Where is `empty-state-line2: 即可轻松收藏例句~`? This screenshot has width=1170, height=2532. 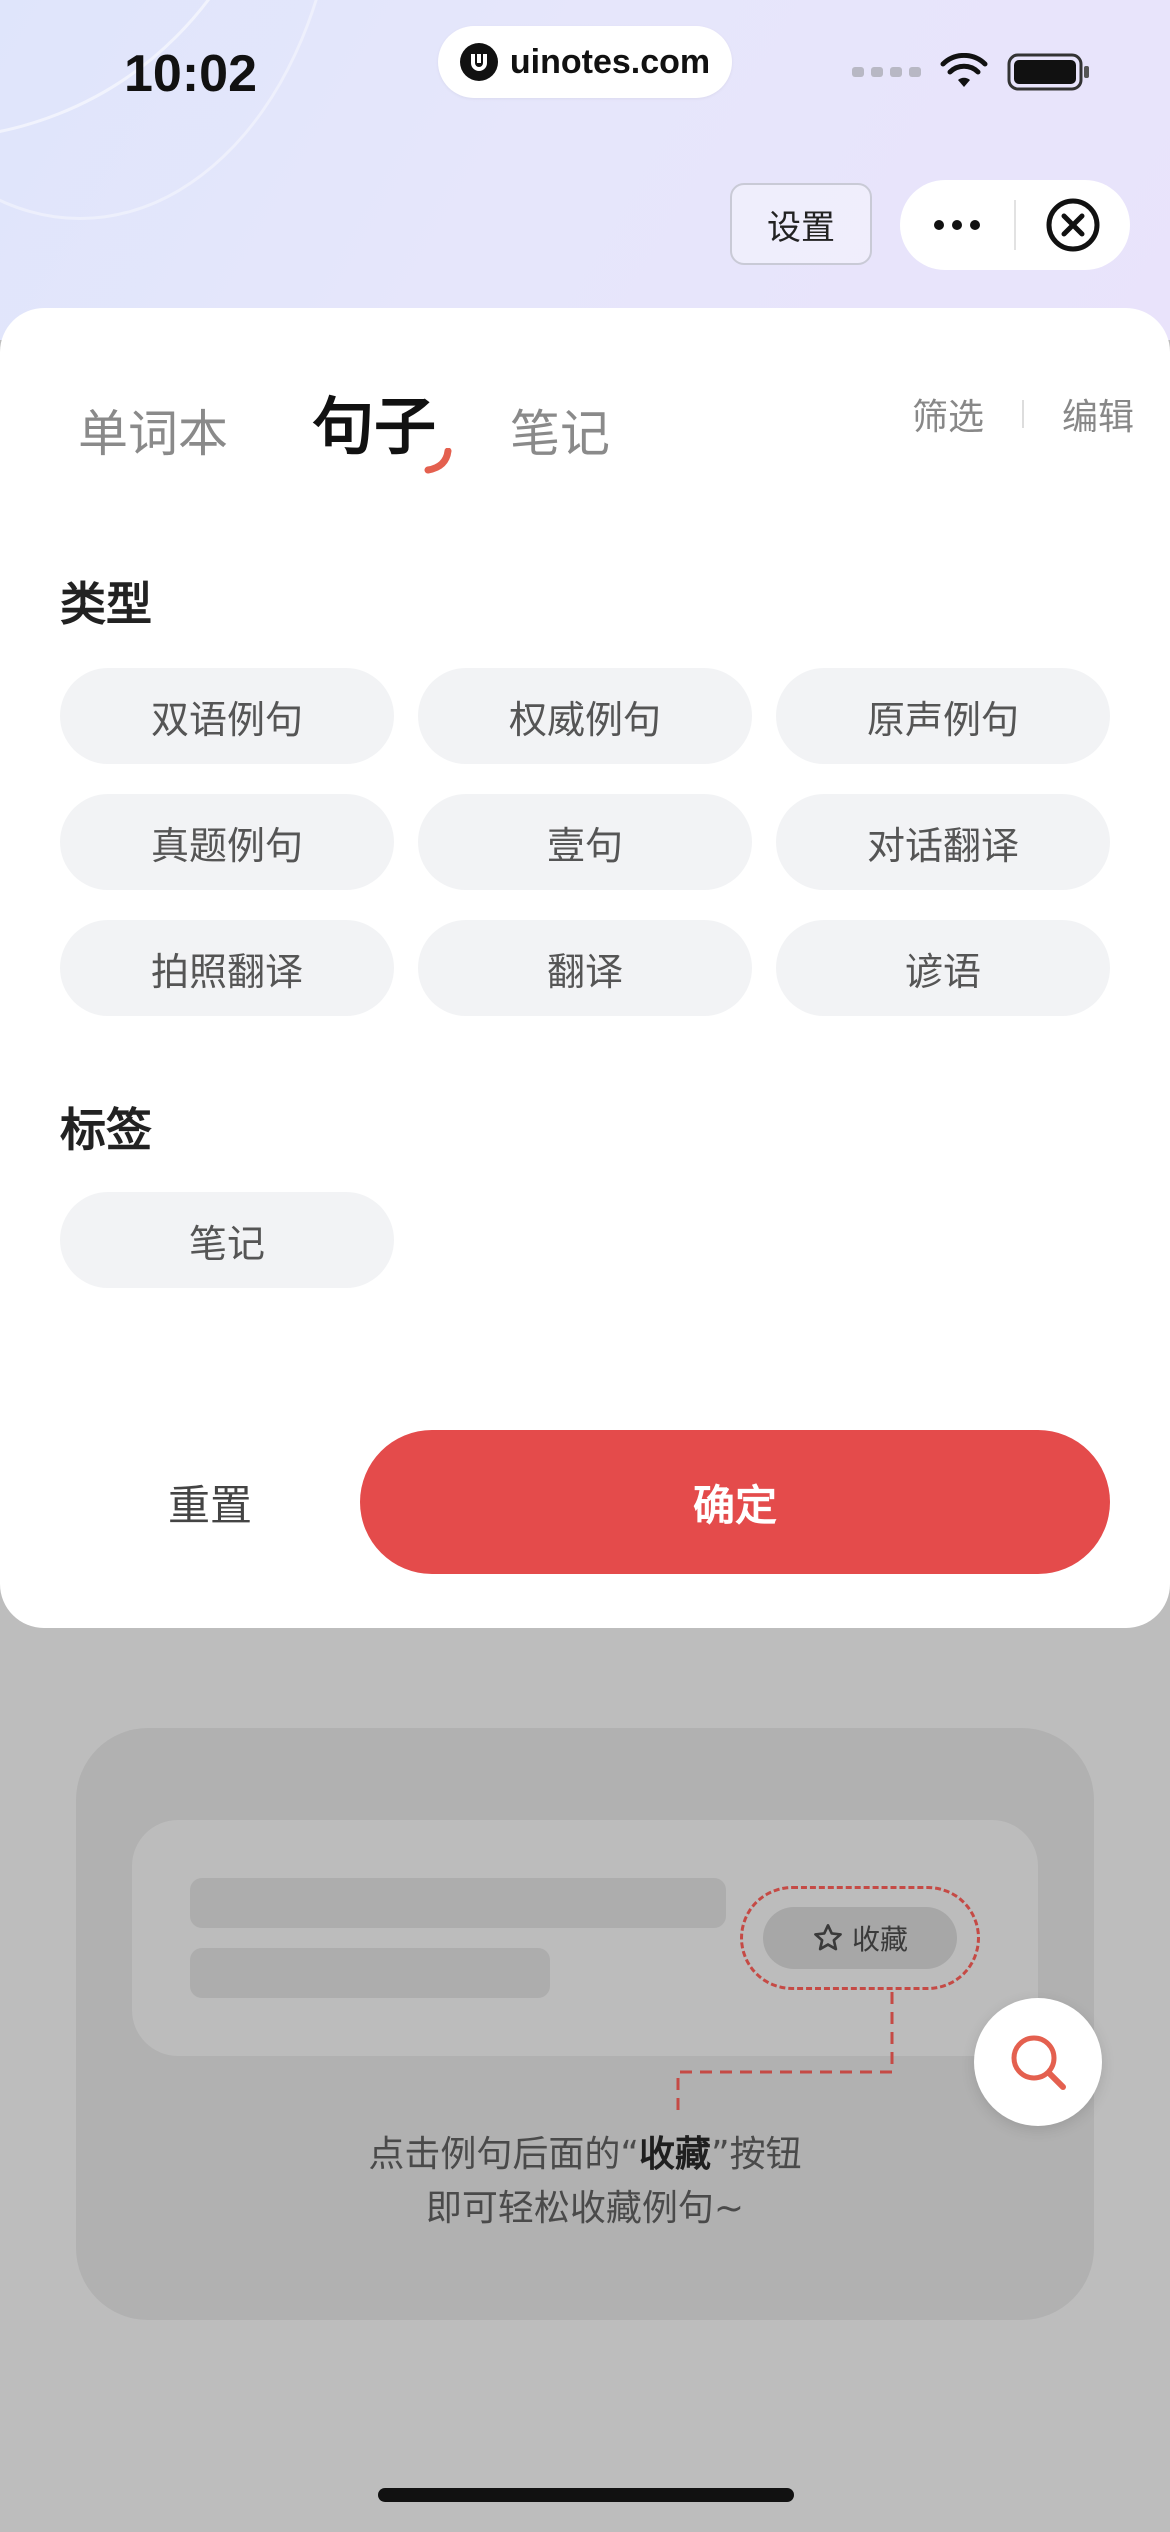 empty-state-line2: 即可轻松收藏例句~ is located at coordinates (585, 2208).